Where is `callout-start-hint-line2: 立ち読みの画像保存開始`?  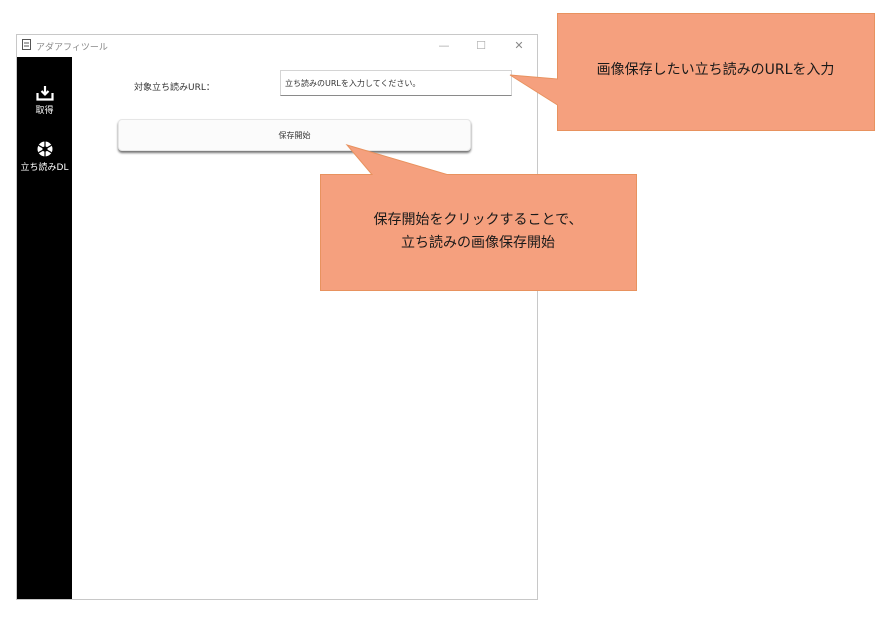 callout-start-hint-line2: 立ち読みの画像保存開始 is located at coordinates (478, 243).